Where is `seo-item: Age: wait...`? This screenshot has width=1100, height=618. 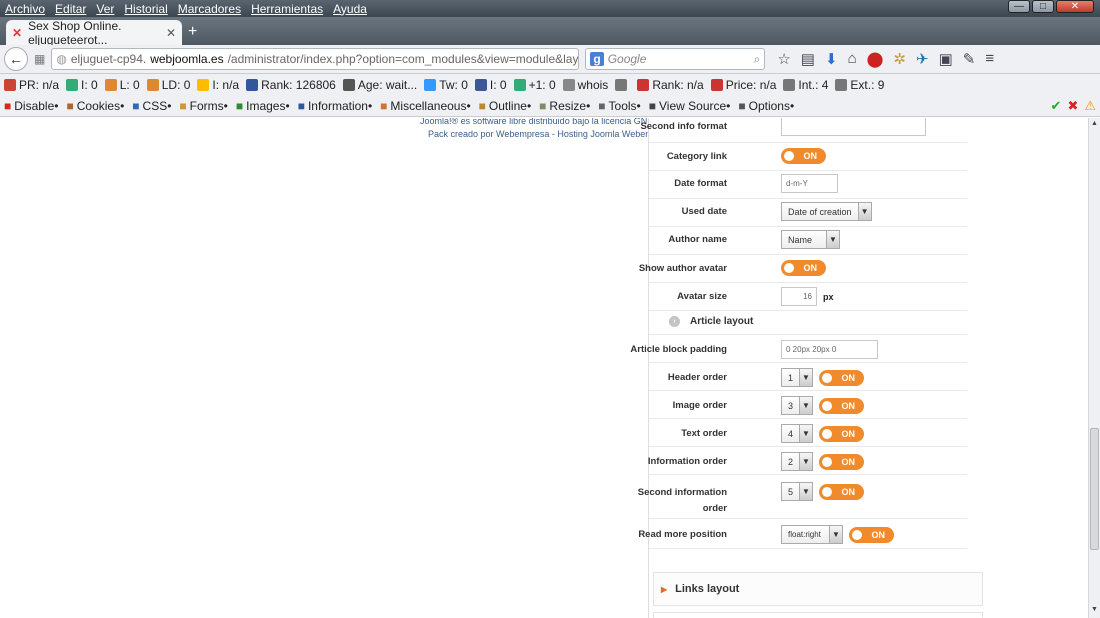
seo-item: Age: wait... is located at coordinates (379, 85).